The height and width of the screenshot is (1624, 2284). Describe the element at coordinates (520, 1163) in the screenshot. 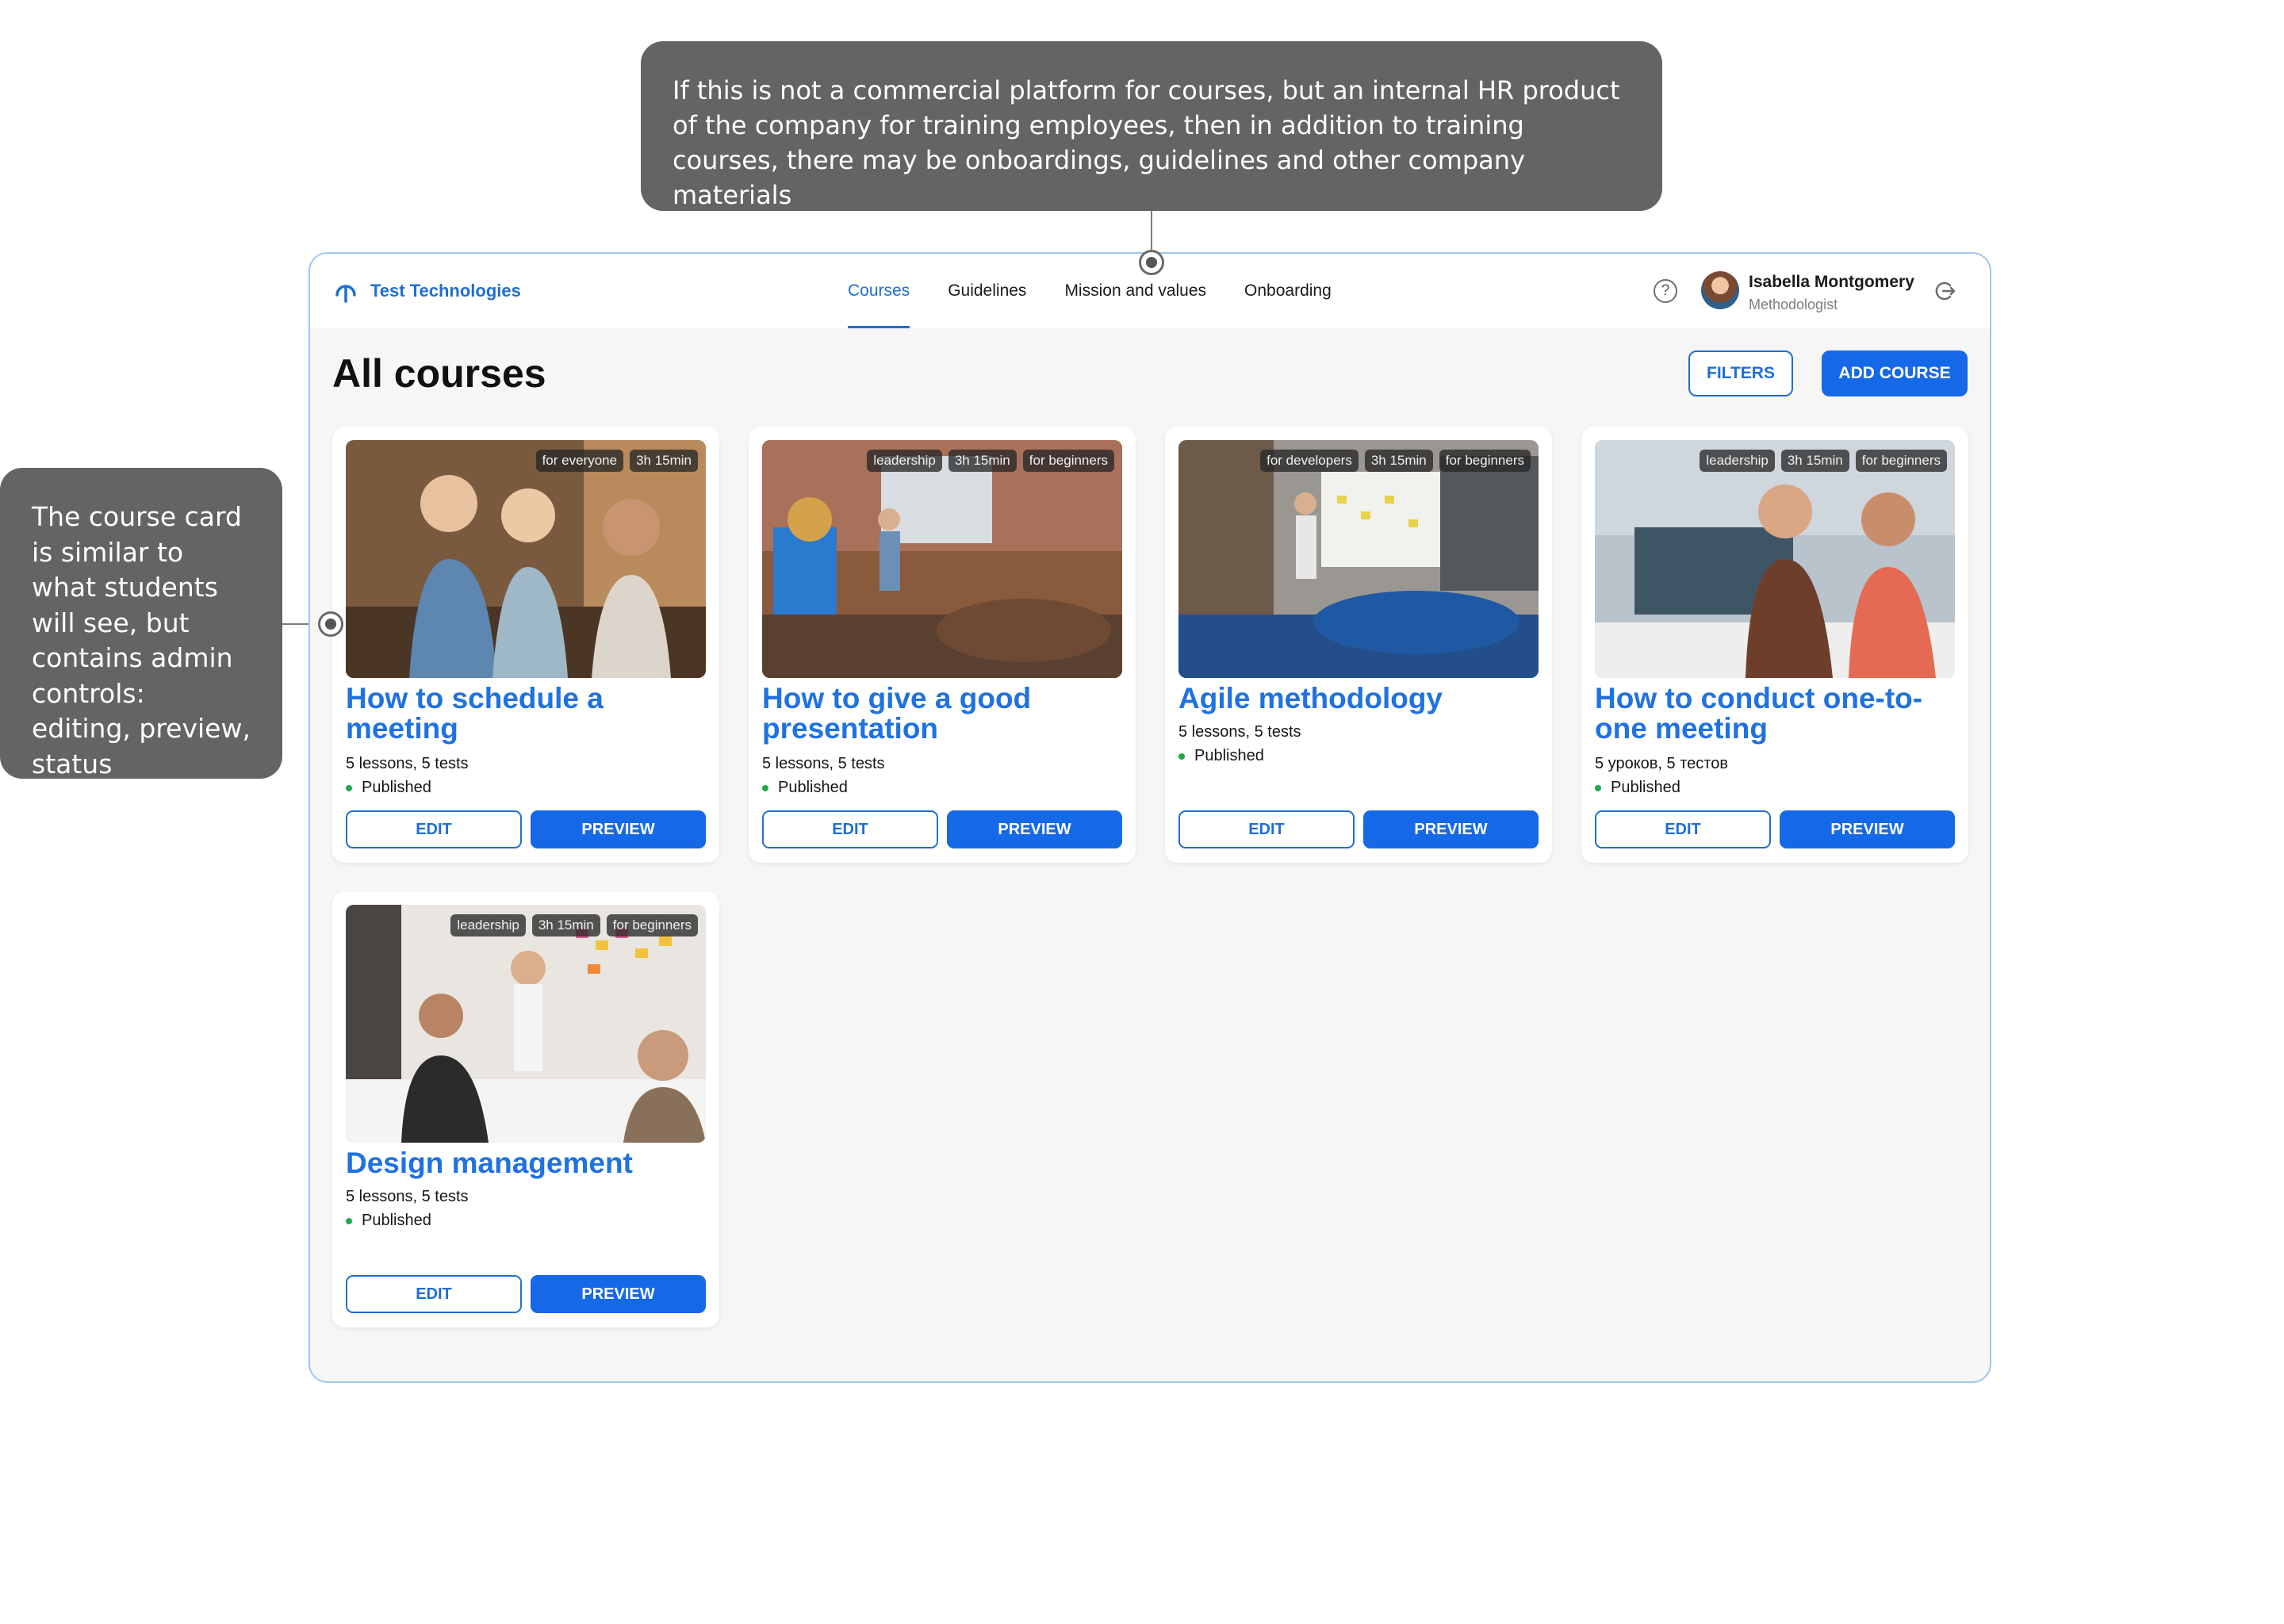

I see `course-title: Design management` at that location.